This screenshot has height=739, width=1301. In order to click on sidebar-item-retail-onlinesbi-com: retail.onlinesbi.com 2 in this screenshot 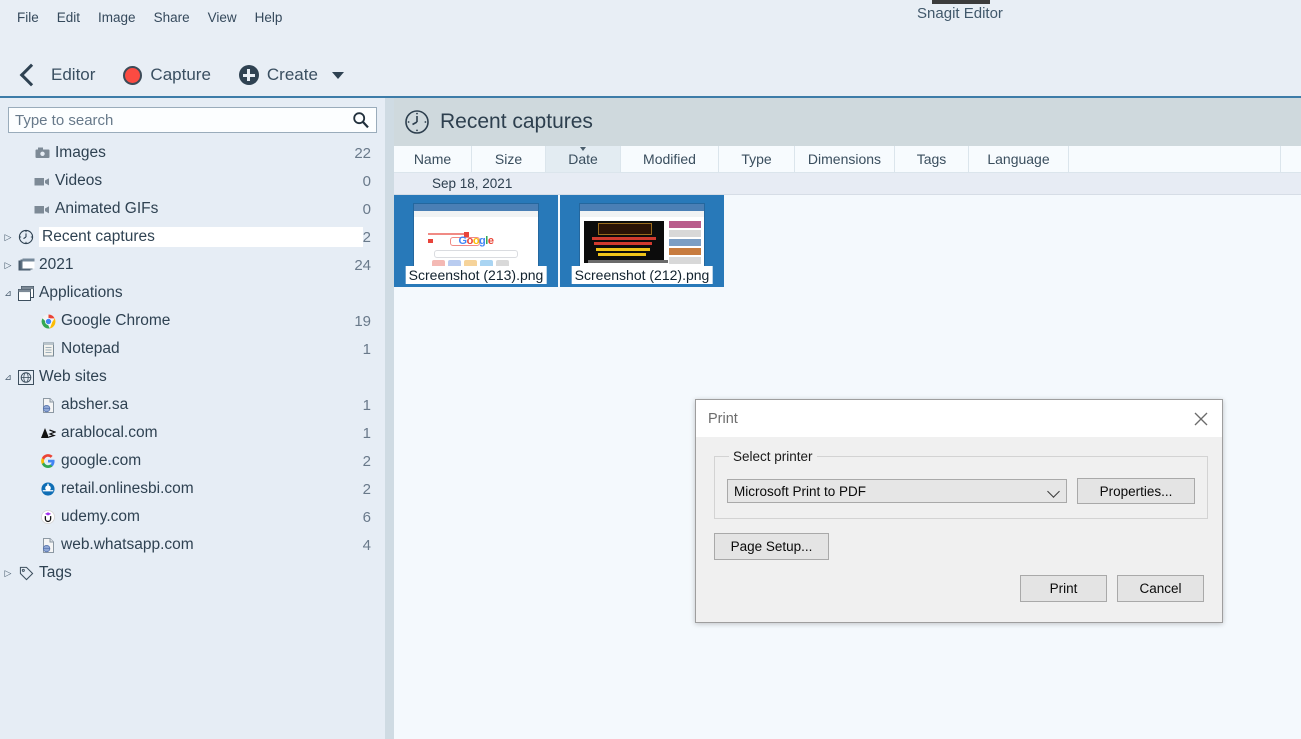, I will do `click(192, 489)`.